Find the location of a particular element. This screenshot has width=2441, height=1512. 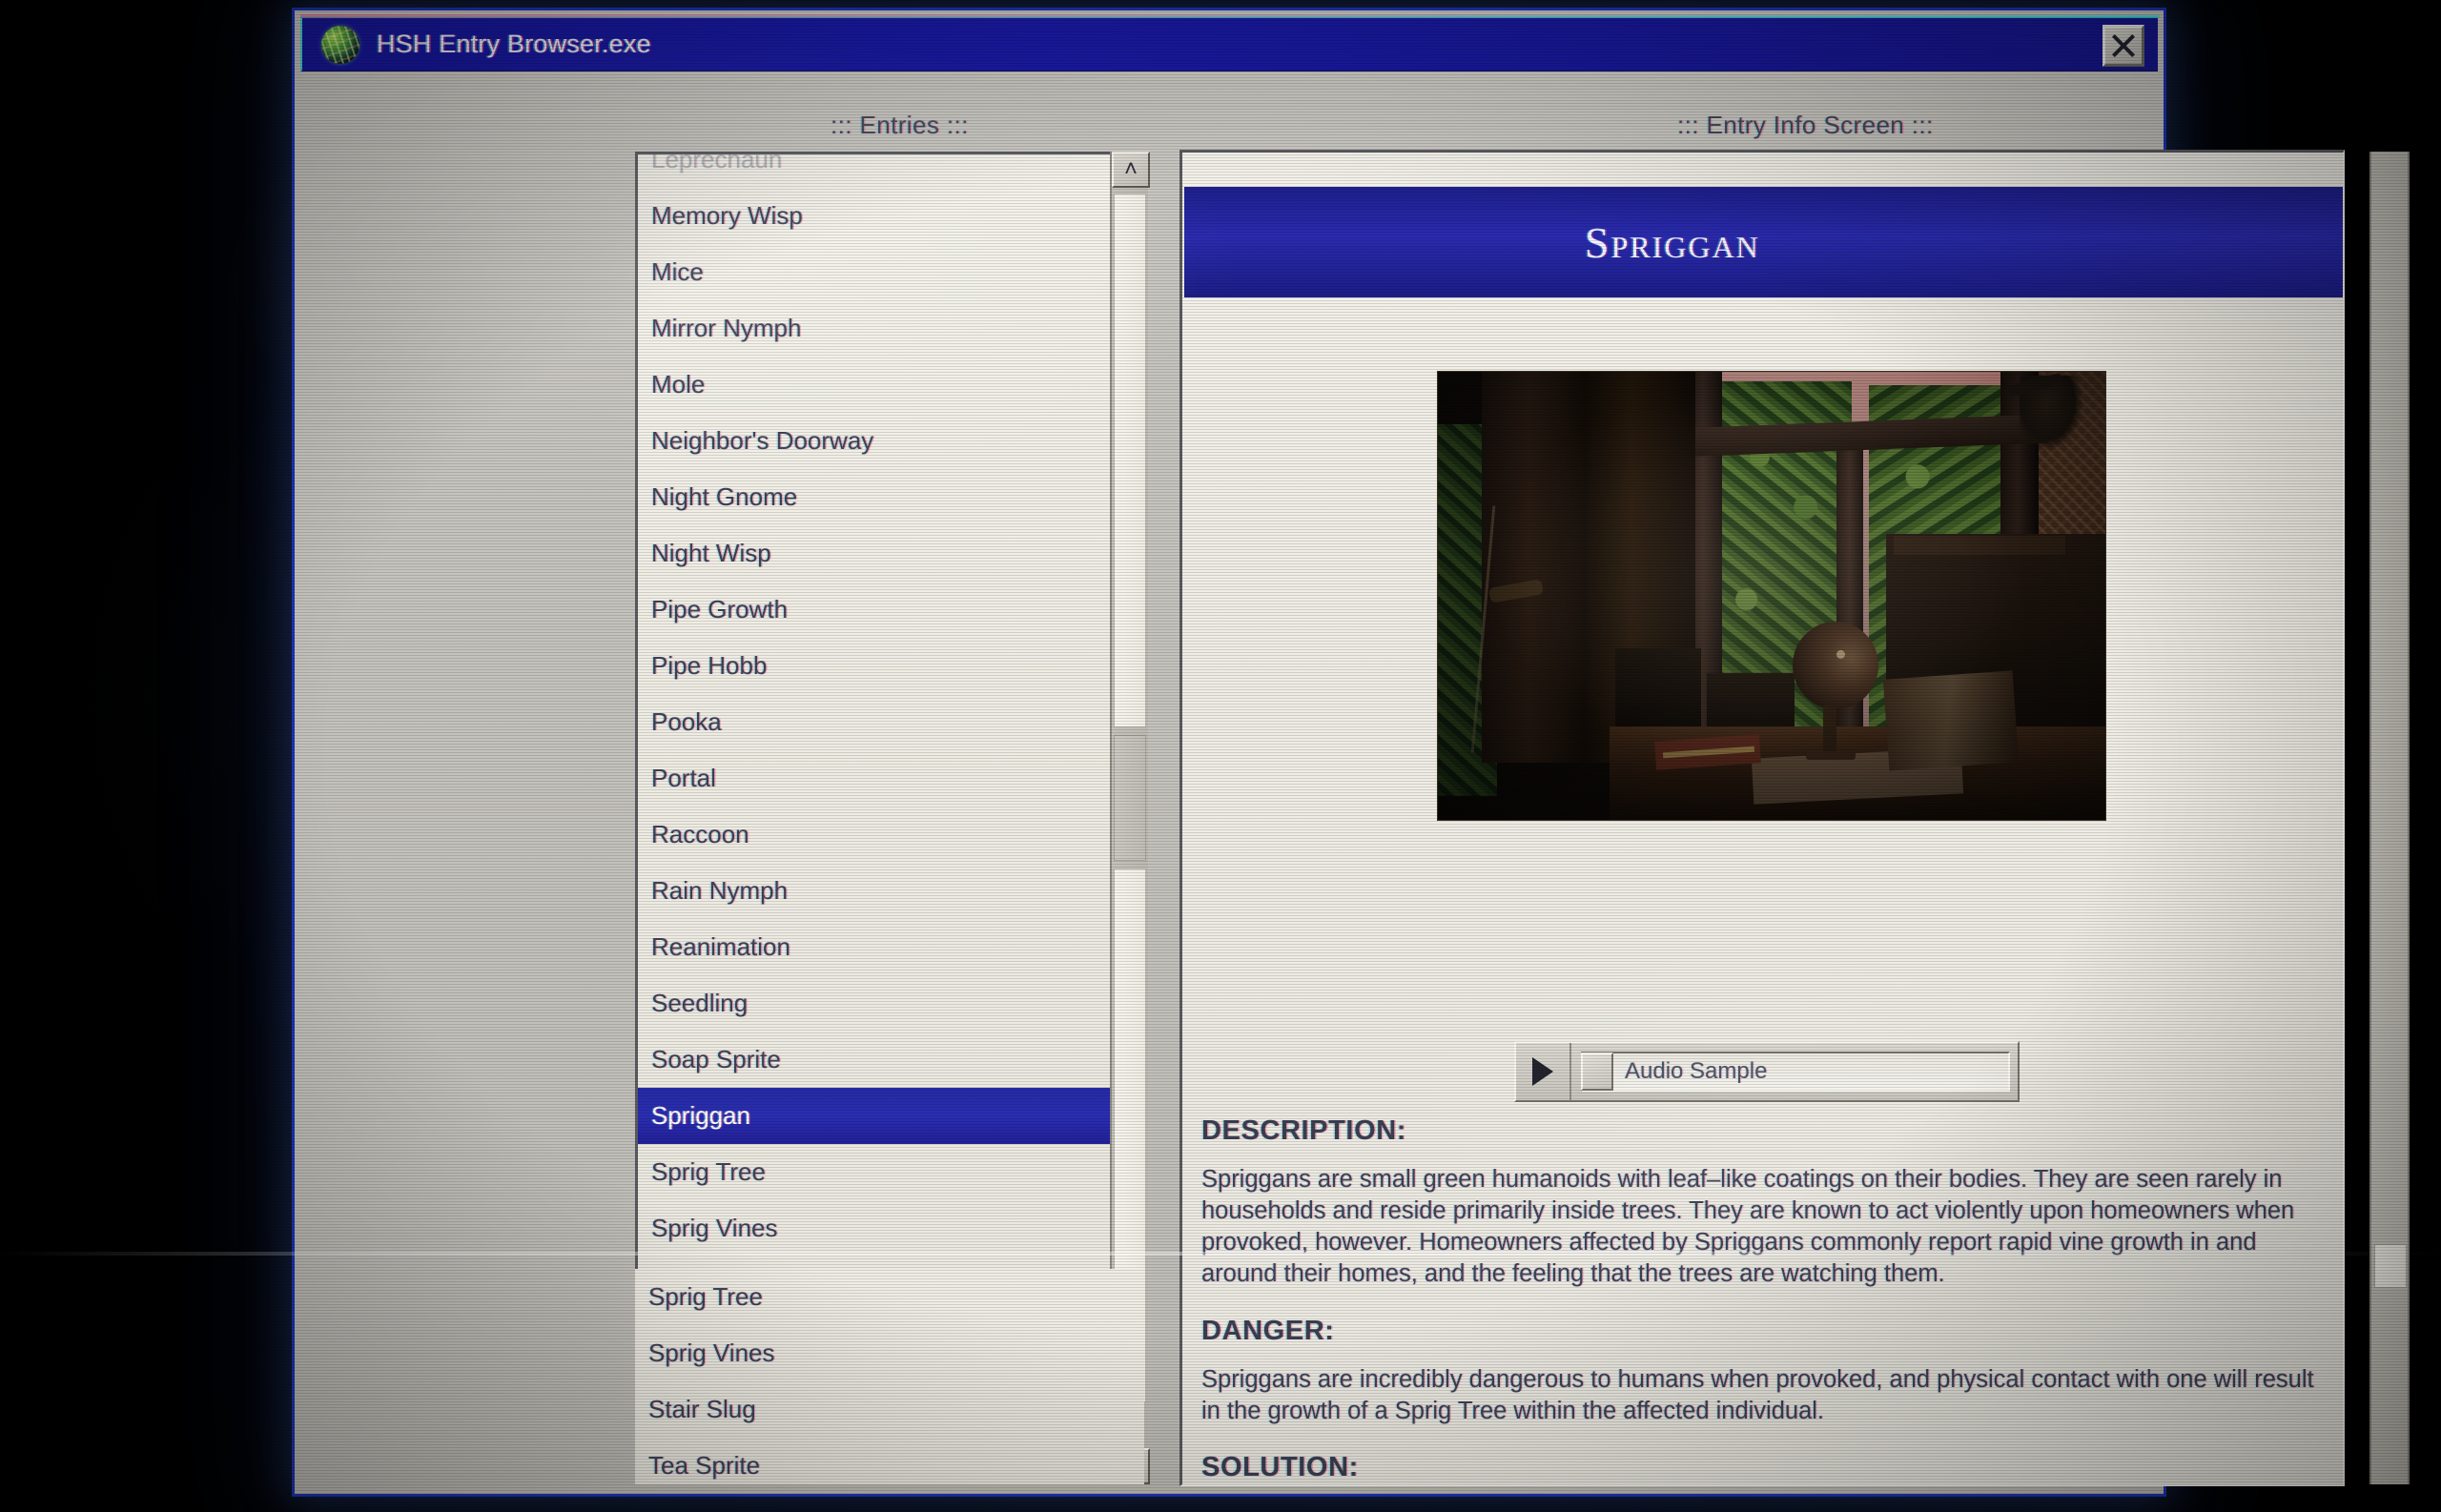

close-icon is located at coordinates (2123, 46).